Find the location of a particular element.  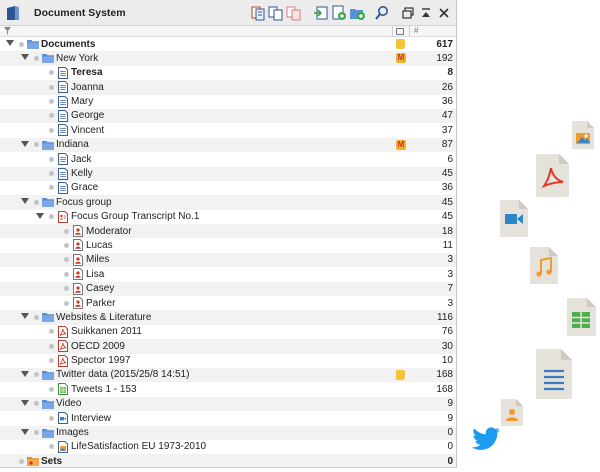

tree-row: Jack 6 is located at coordinates (228, 159).